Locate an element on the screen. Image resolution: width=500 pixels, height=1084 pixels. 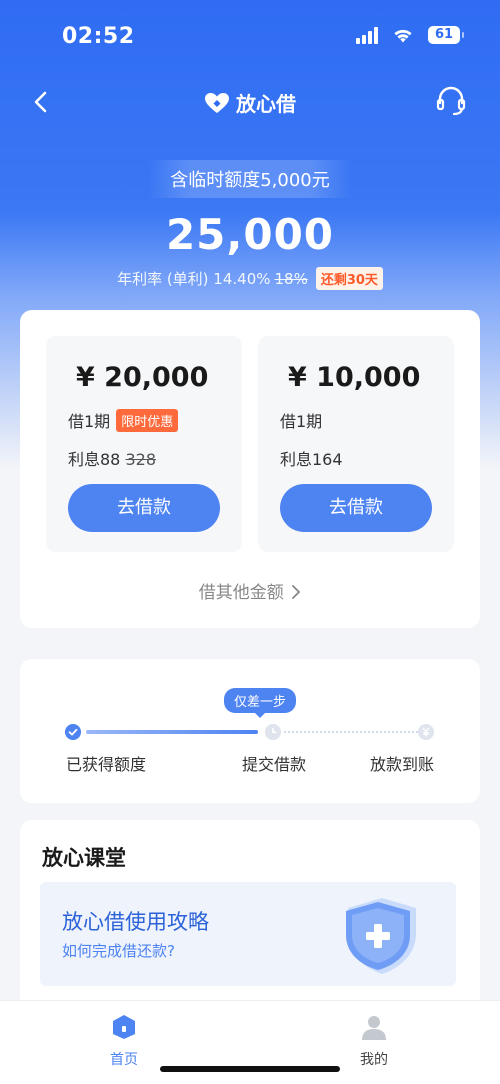
credit-amount: 25,000 is located at coordinates (250, 234).